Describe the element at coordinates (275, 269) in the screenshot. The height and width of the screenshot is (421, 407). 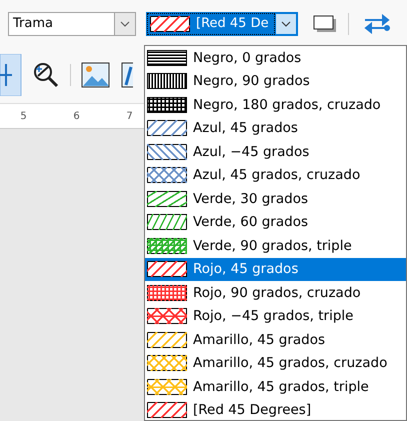
I see `hatch-option: Rojo, 45 grados` at that location.